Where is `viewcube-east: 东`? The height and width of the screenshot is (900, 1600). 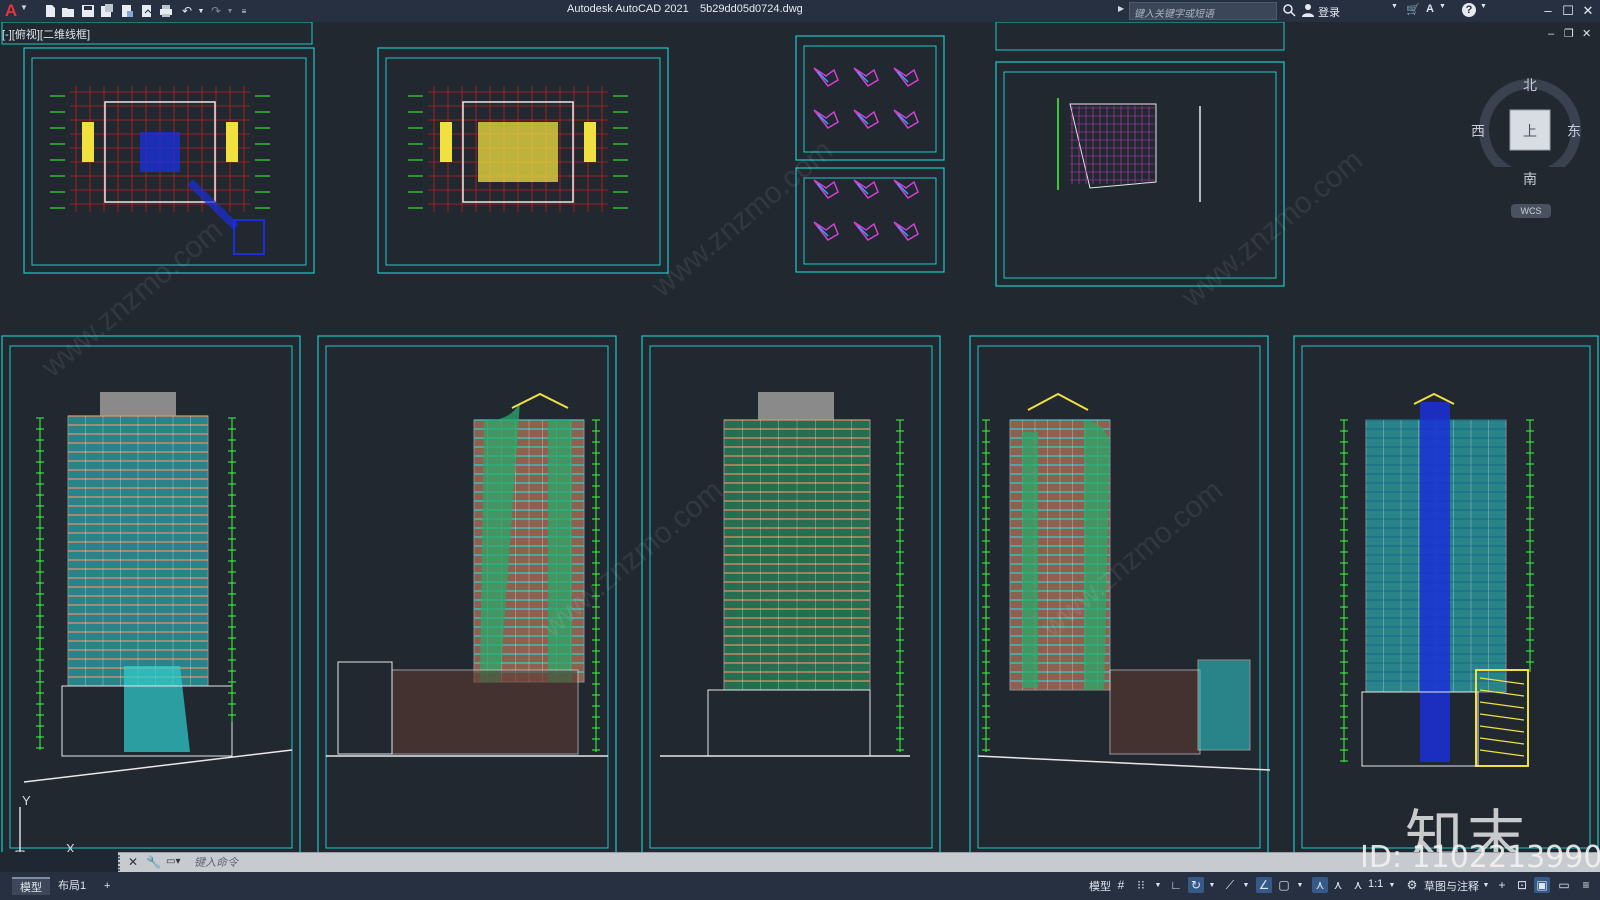
viewcube-east: 东 is located at coordinates (1574, 131).